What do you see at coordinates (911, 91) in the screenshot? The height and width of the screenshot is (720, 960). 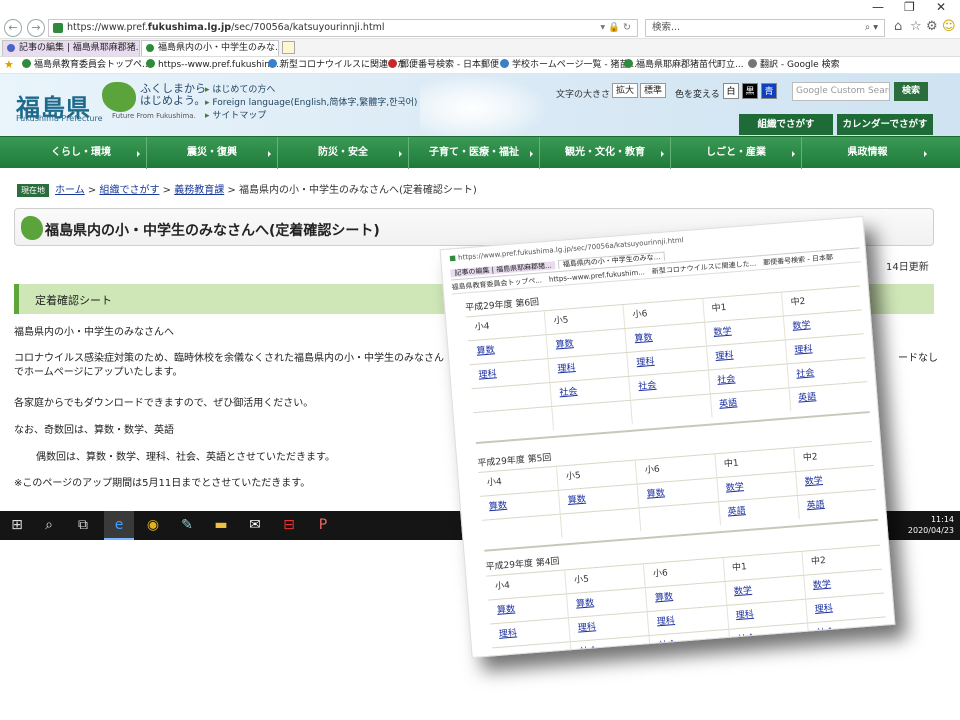 I see `site-search-button: 検索` at bounding box center [911, 91].